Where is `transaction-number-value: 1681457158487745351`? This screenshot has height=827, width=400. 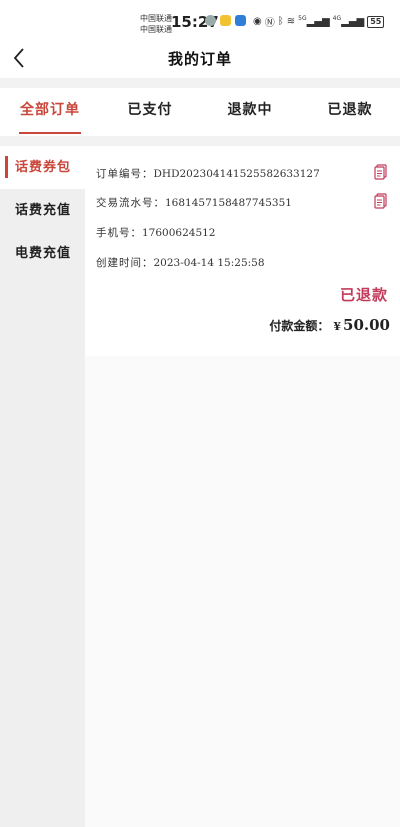 transaction-number-value: 1681457158487745351 is located at coordinates (228, 203).